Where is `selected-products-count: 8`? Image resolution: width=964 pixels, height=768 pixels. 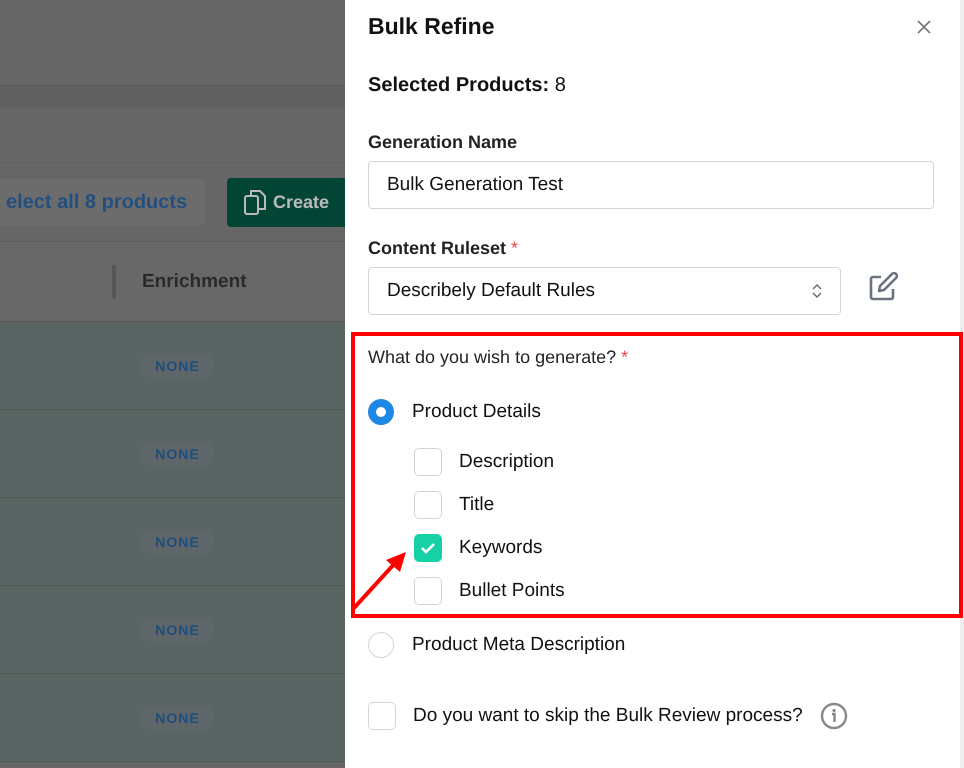
selected-products-count: 8 is located at coordinates (560, 85).